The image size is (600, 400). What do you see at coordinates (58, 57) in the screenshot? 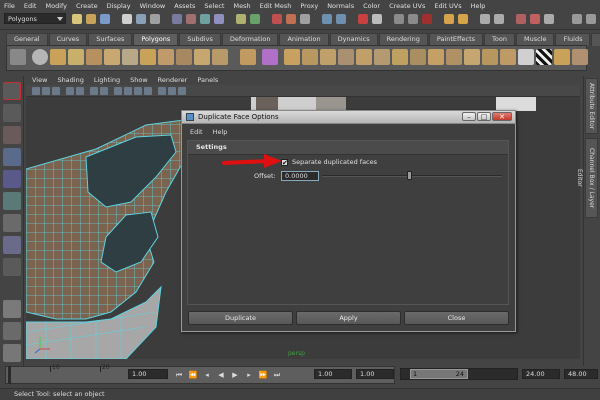
I see `poly-cube-icon` at bounding box center [58, 57].